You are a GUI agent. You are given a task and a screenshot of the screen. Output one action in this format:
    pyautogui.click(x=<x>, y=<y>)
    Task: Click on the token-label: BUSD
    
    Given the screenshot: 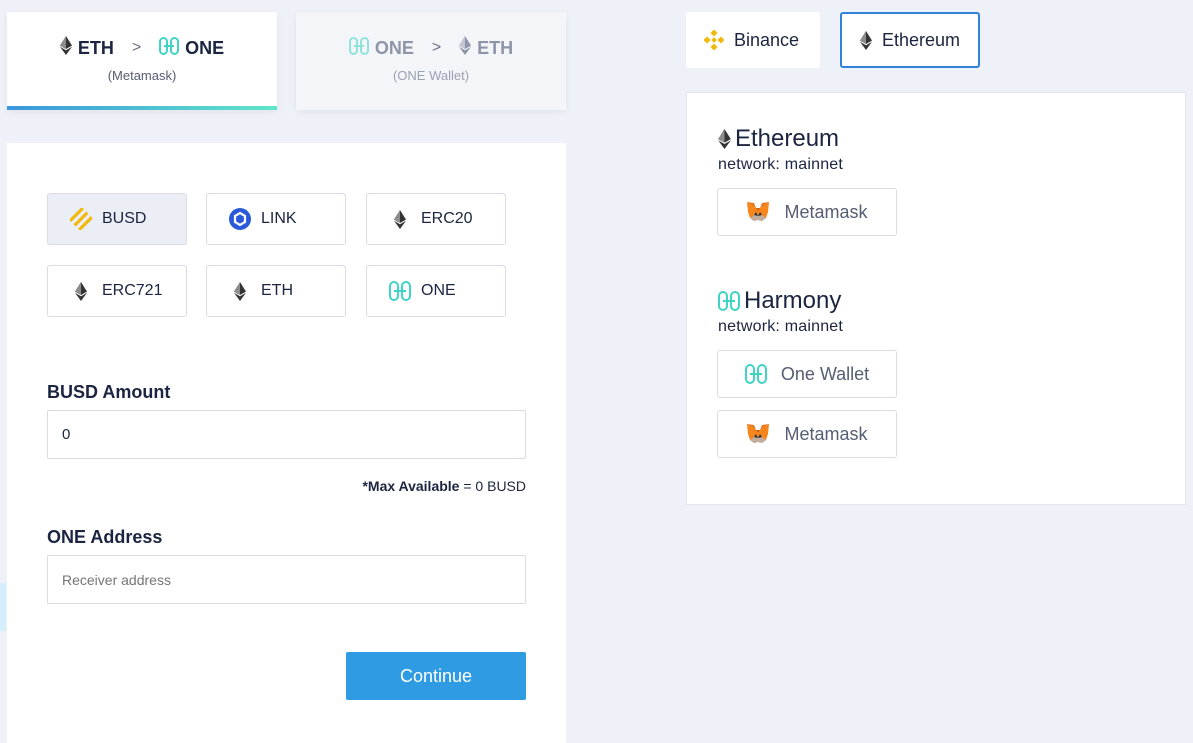 What is the action you would take?
    pyautogui.click(x=124, y=218)
    